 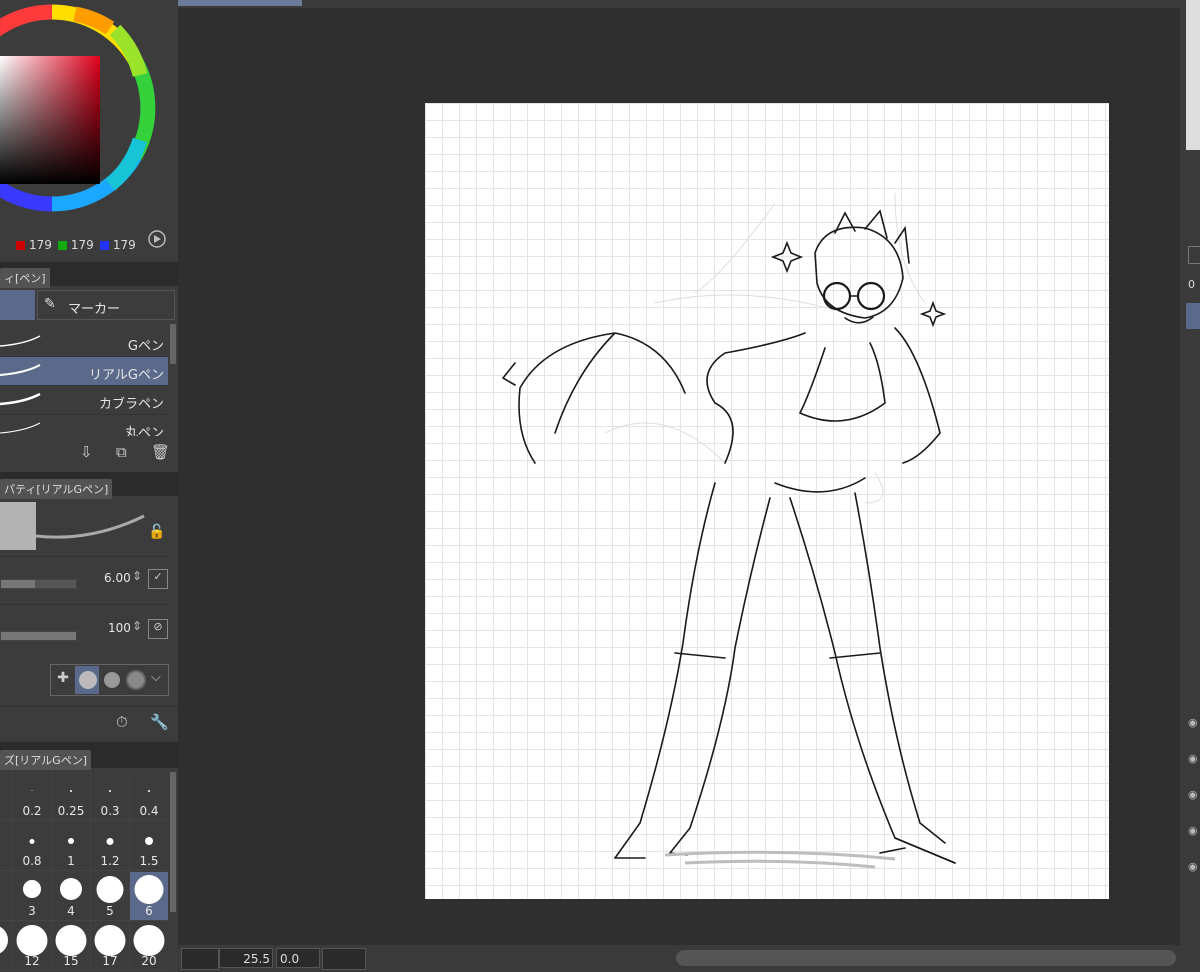 I want to click on red-swatch-icon, so click(x=20, y=245).